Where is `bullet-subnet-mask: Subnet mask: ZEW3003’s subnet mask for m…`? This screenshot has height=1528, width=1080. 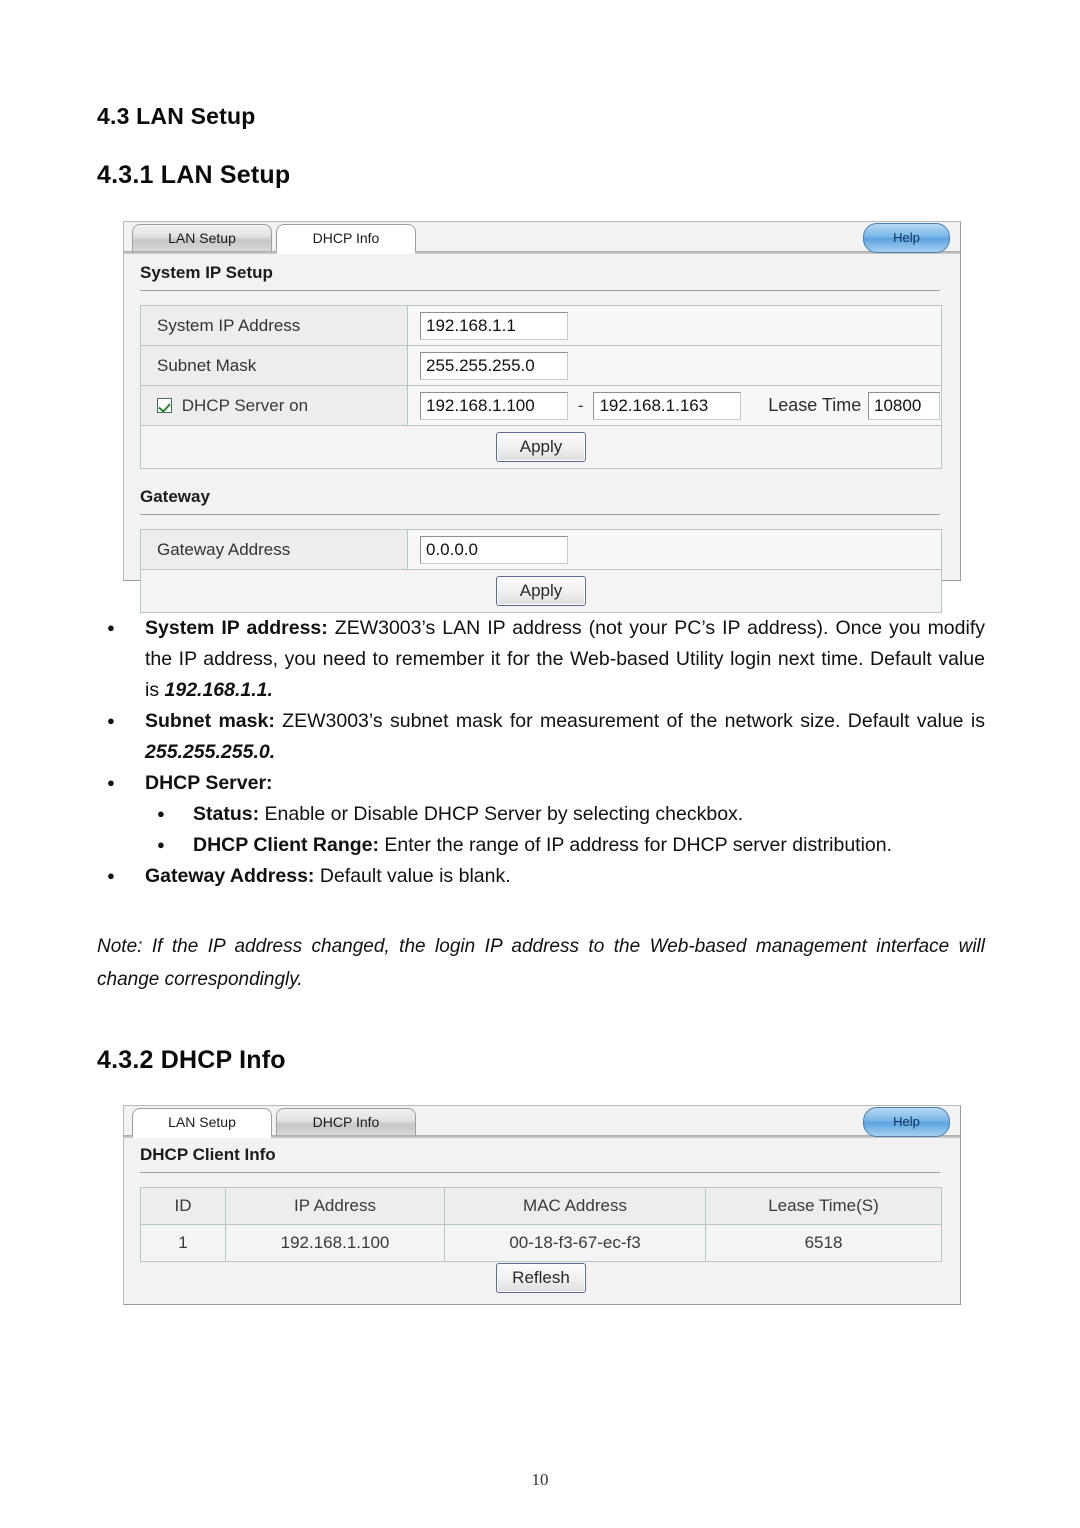
bullet-subnet-mask: Subnet mask: ZEW3003’s subnet mask for m… is located at coordinates (541, 736).